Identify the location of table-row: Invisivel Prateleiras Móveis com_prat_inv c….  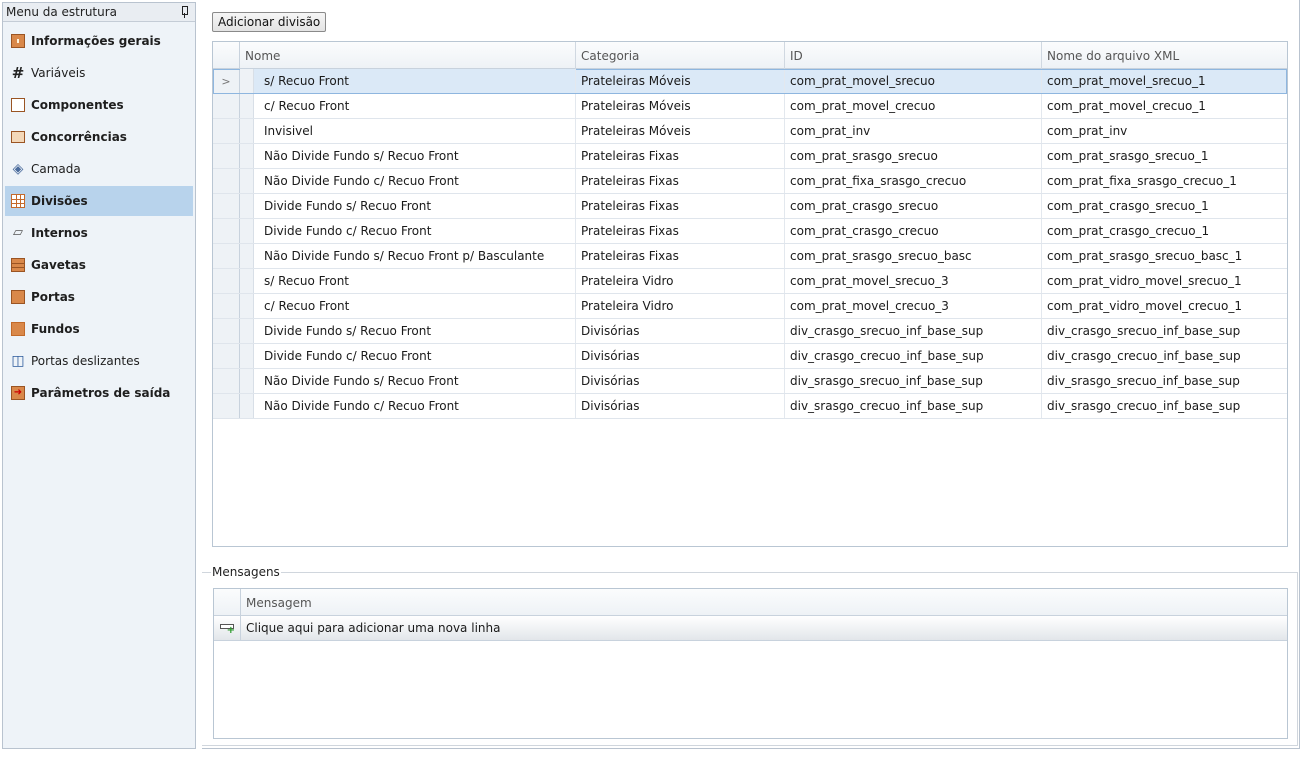
(750, 131).